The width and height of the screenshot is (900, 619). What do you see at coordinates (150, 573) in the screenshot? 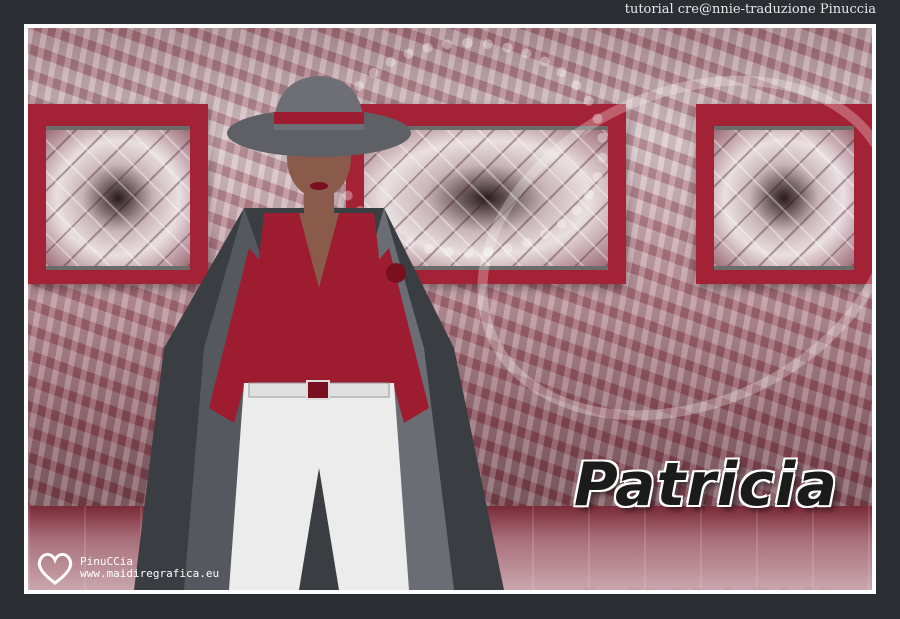
I see `watermark-site: www.maidiregrafica.eu` at bounding box center [150, 573].